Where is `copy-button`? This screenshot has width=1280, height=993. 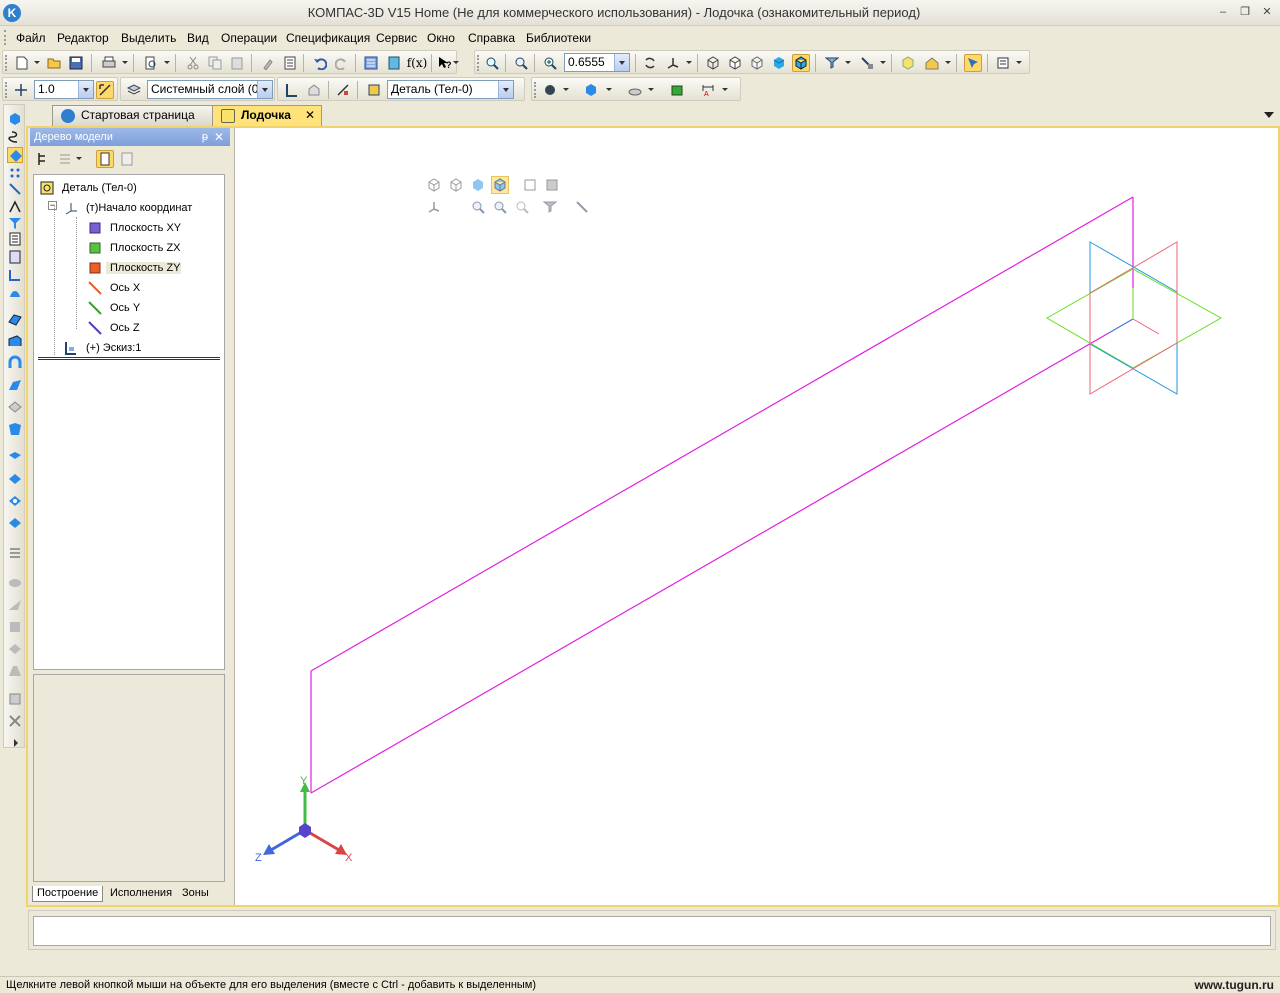
copy-button is located at coordinates (215, 63).